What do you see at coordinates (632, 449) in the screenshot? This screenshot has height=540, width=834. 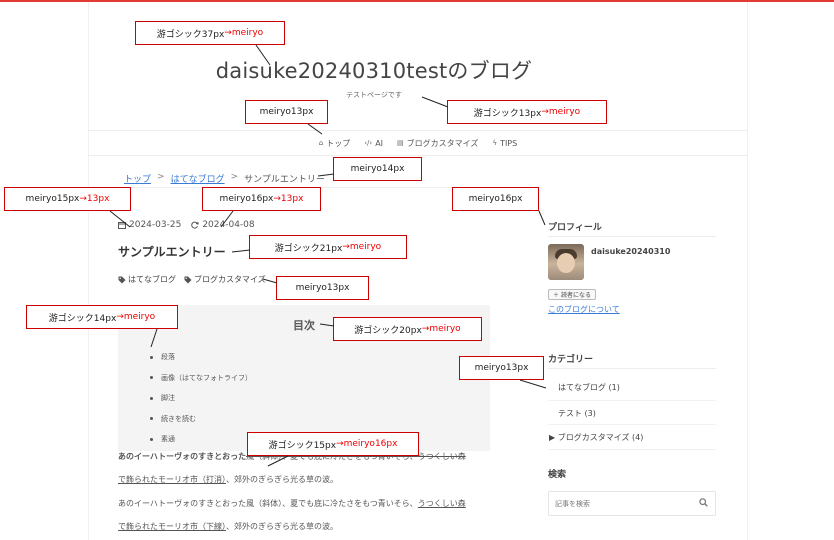 I see `category-bottom-divider` at bounding box center [632, 449].